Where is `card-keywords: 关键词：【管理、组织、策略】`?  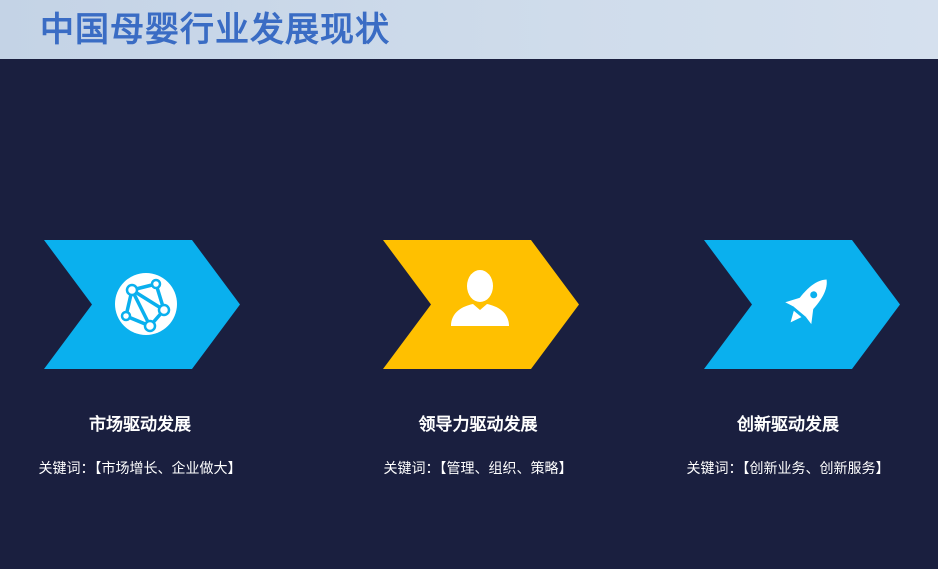 card-keywords: 关键词：【管理、组织、策略】 is located at coordinates (478, 469).